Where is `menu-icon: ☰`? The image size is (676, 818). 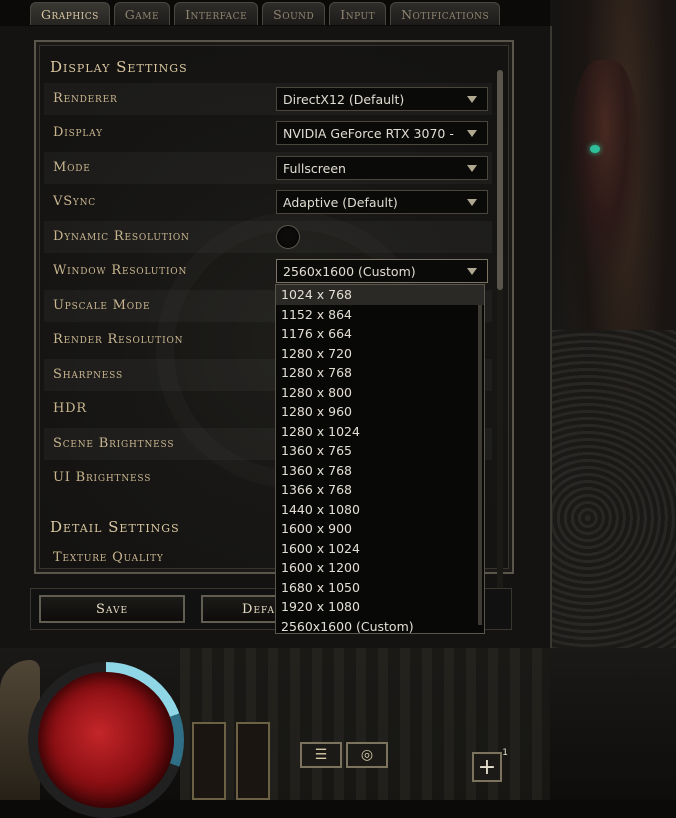 menu-icon: ☰ is located at coordinates (321, 755).